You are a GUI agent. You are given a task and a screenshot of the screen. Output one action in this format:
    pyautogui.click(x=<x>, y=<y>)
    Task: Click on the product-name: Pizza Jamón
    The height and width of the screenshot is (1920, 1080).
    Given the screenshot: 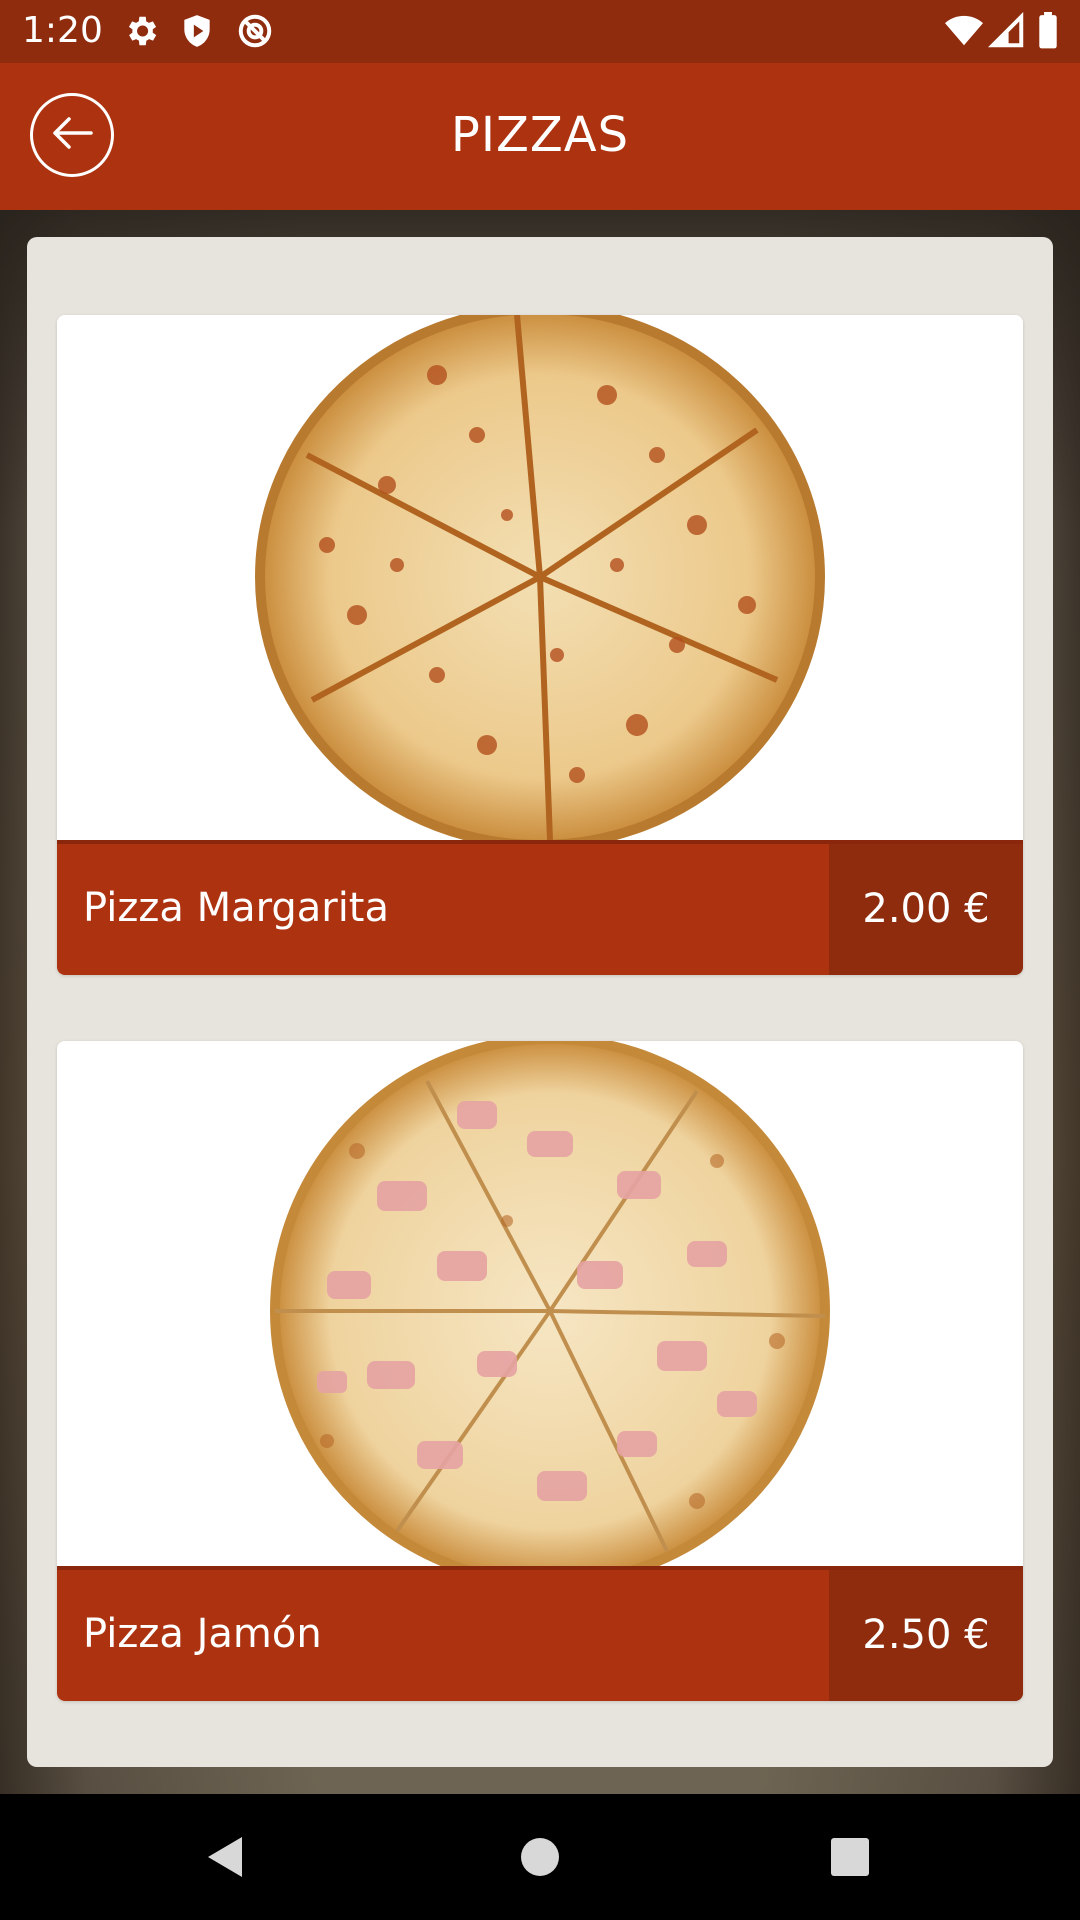 What is the action you would take?
    pyautogui.click(x=202, y=1634)
    